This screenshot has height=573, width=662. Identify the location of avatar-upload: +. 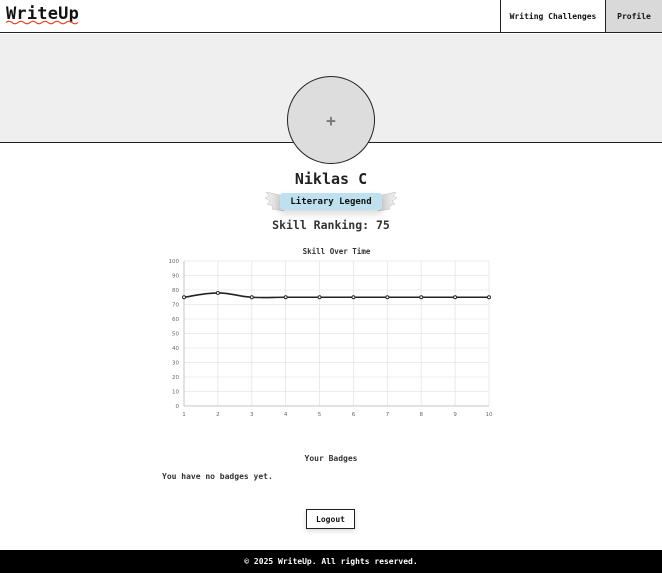
(331, 120).